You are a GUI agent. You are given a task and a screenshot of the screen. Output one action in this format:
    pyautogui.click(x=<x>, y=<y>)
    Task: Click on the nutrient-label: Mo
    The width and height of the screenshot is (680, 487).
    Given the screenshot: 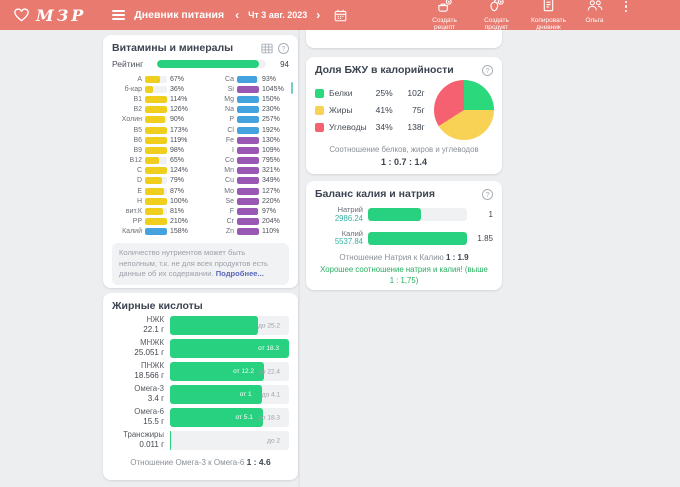 What is the action you would take?
    pyautogui.click(x=229, y=191)
    